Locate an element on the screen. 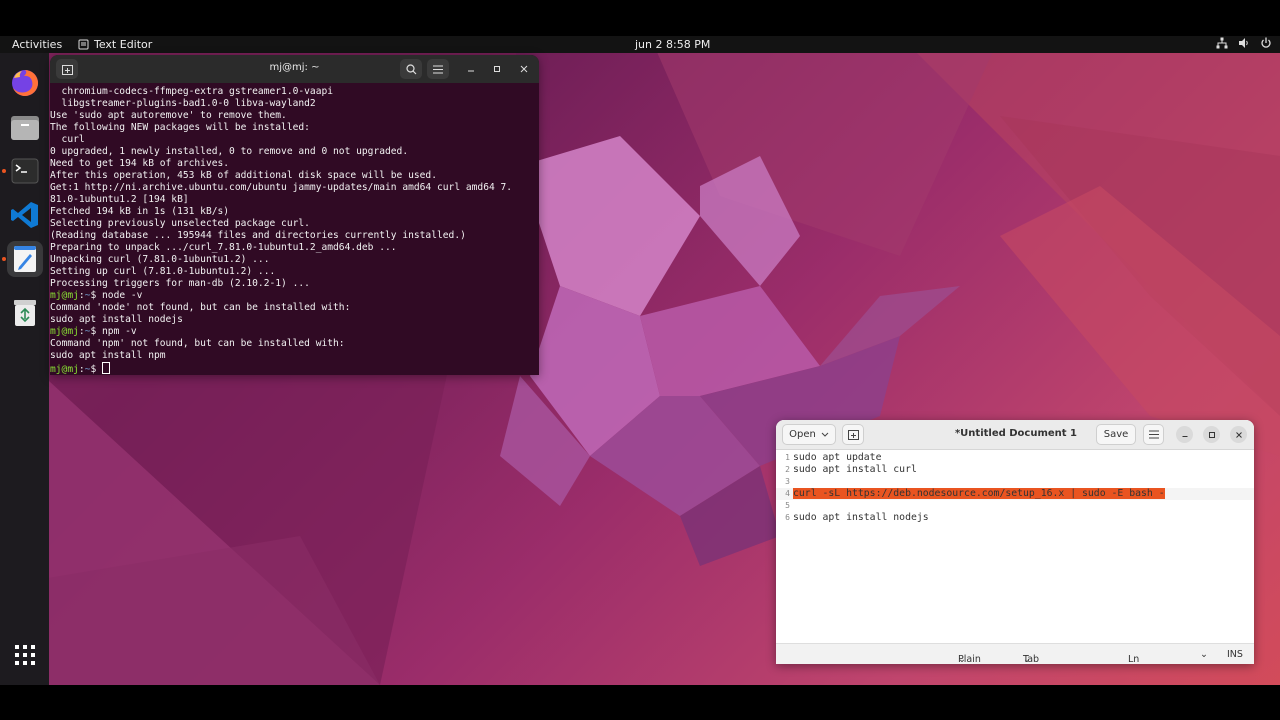 This screenshot has height=720, width=1280. line-number: 2 is located at coordinates (787, 469).